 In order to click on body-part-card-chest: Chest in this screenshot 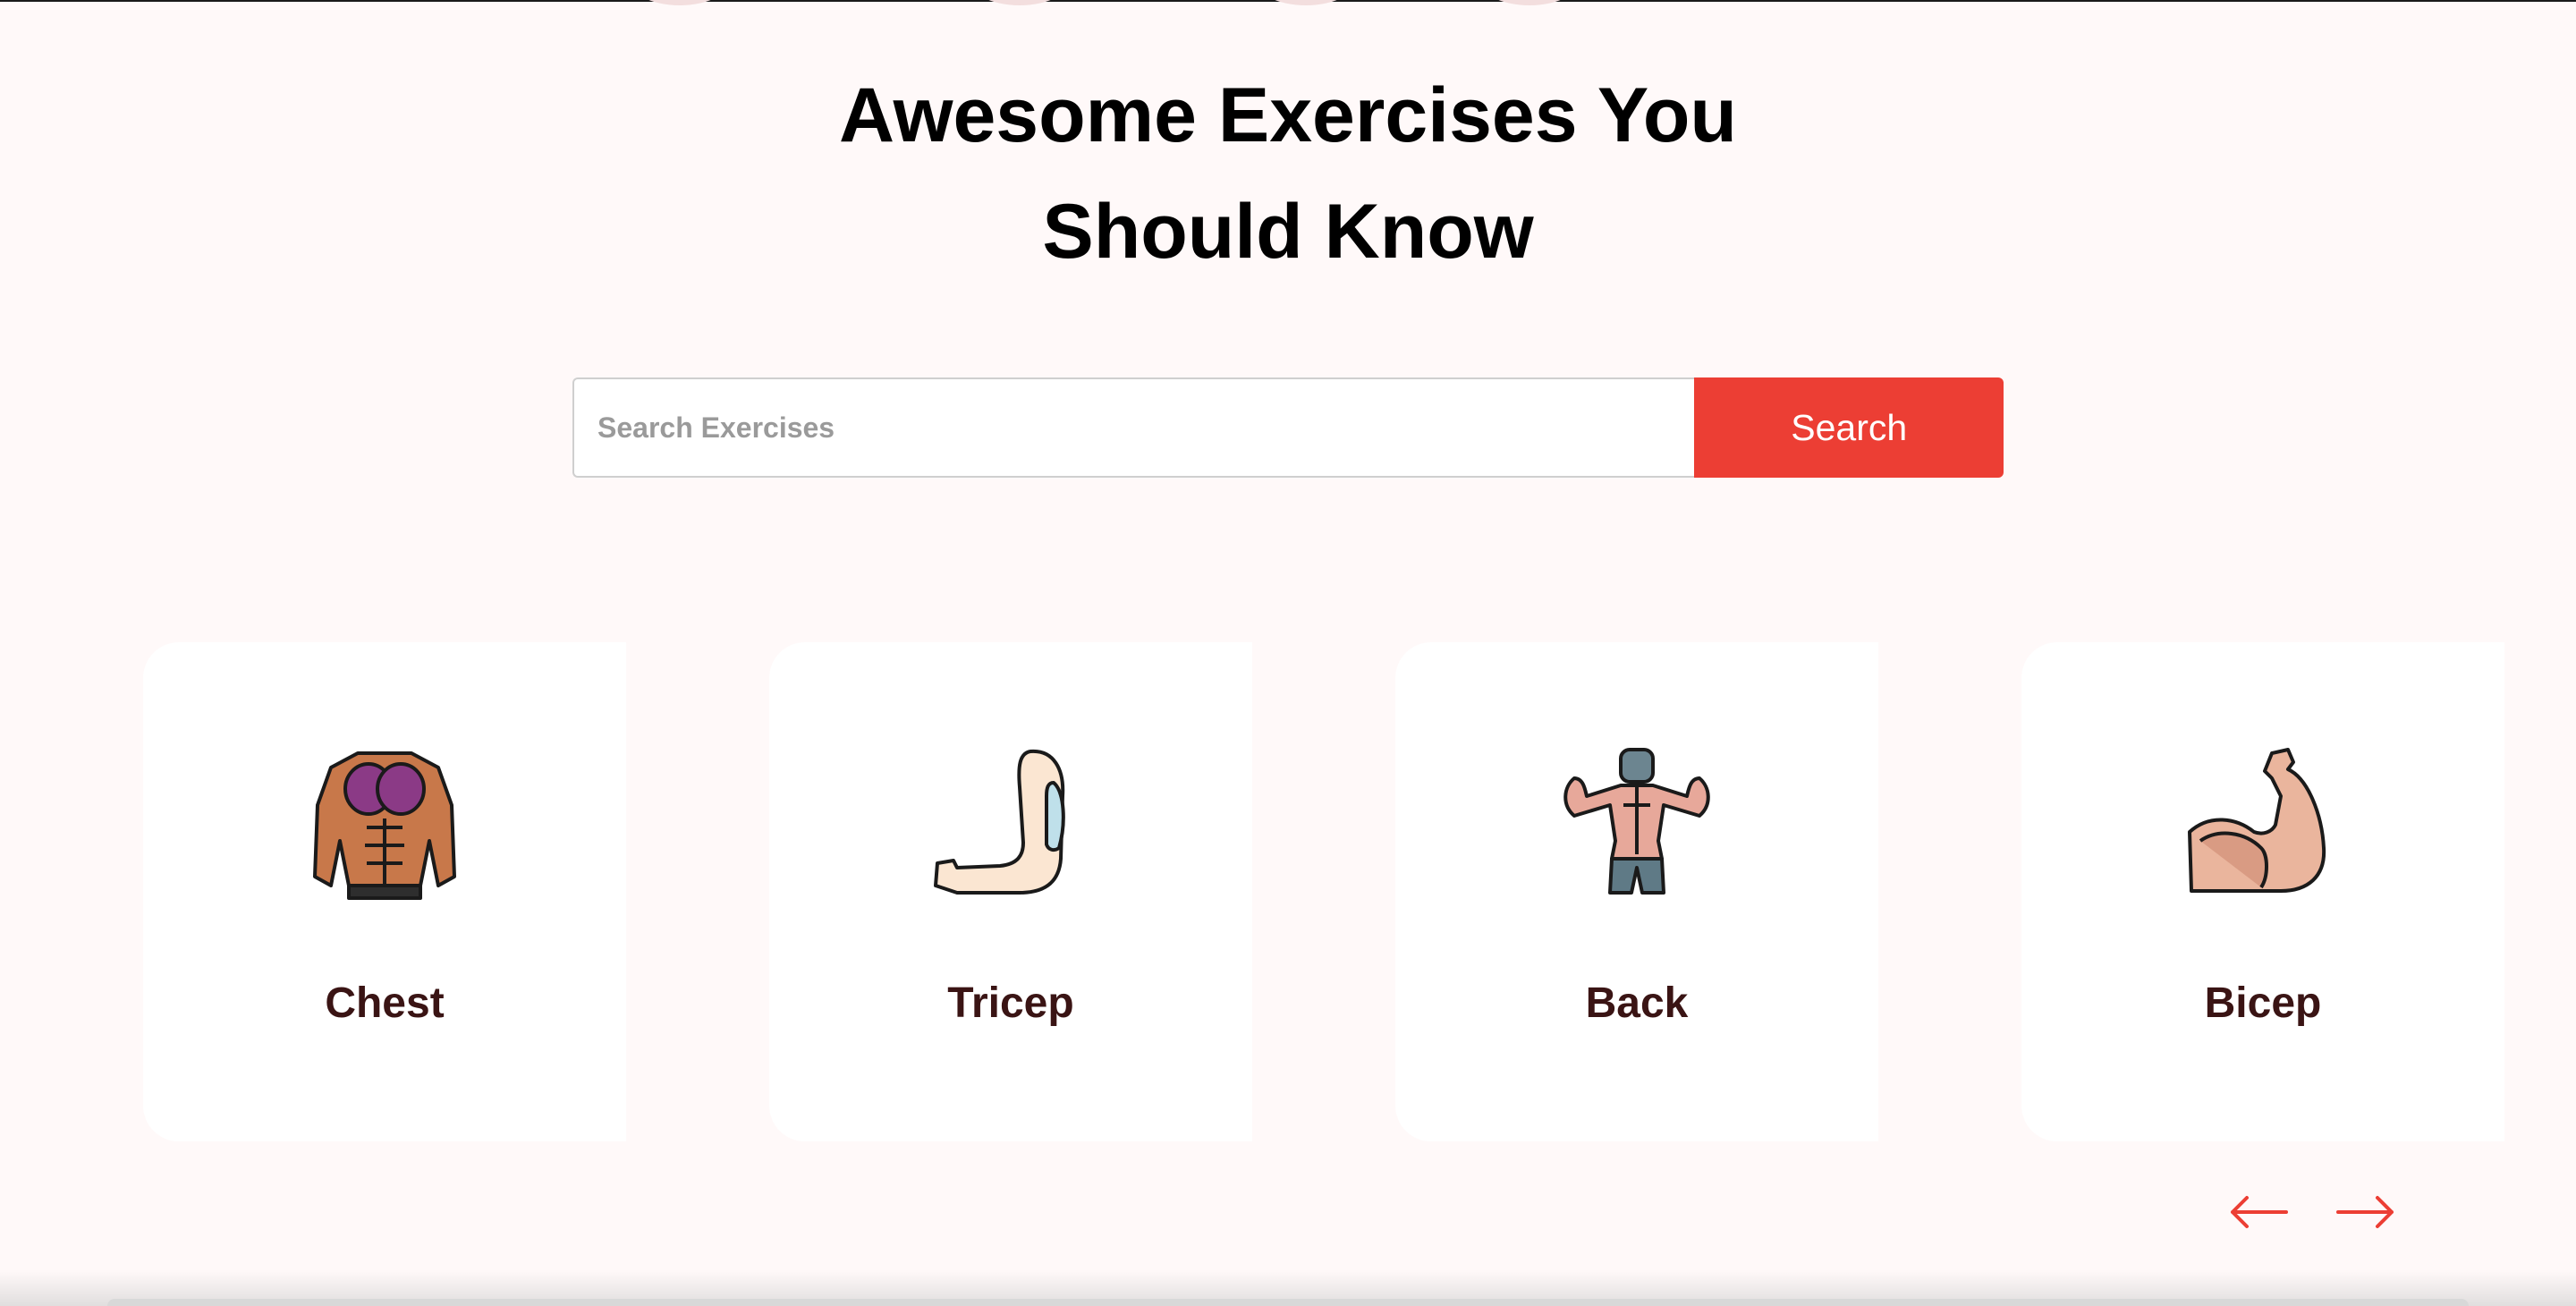, I will do `click(384, 891)`.